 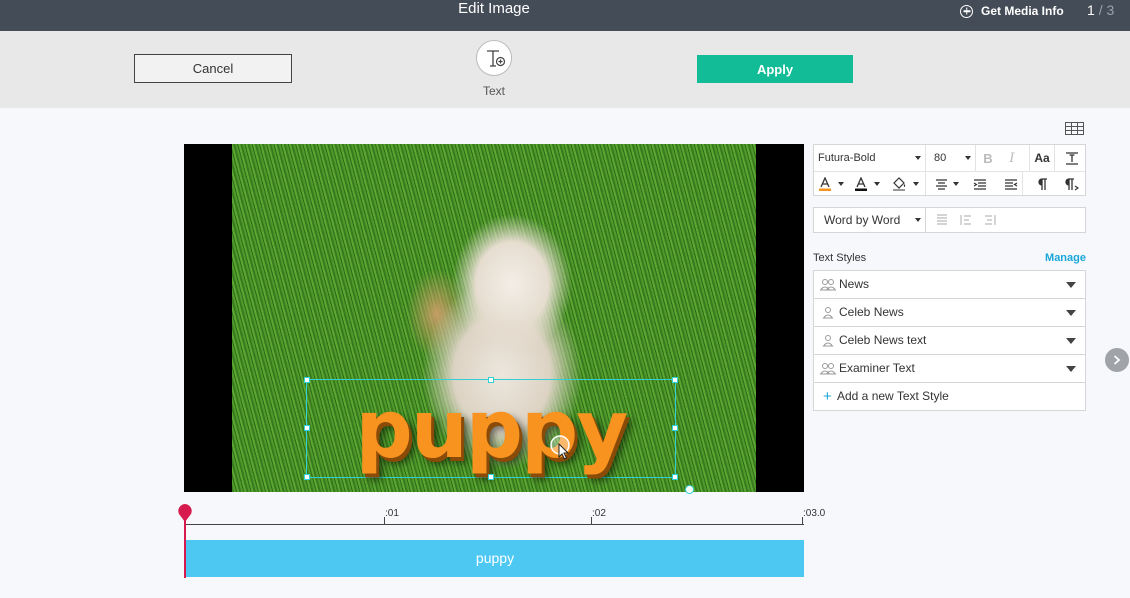 What do you see at coordinates (689, 489) in the screenshot?
I see `rotate-handle` at bounding box center [689, 489].